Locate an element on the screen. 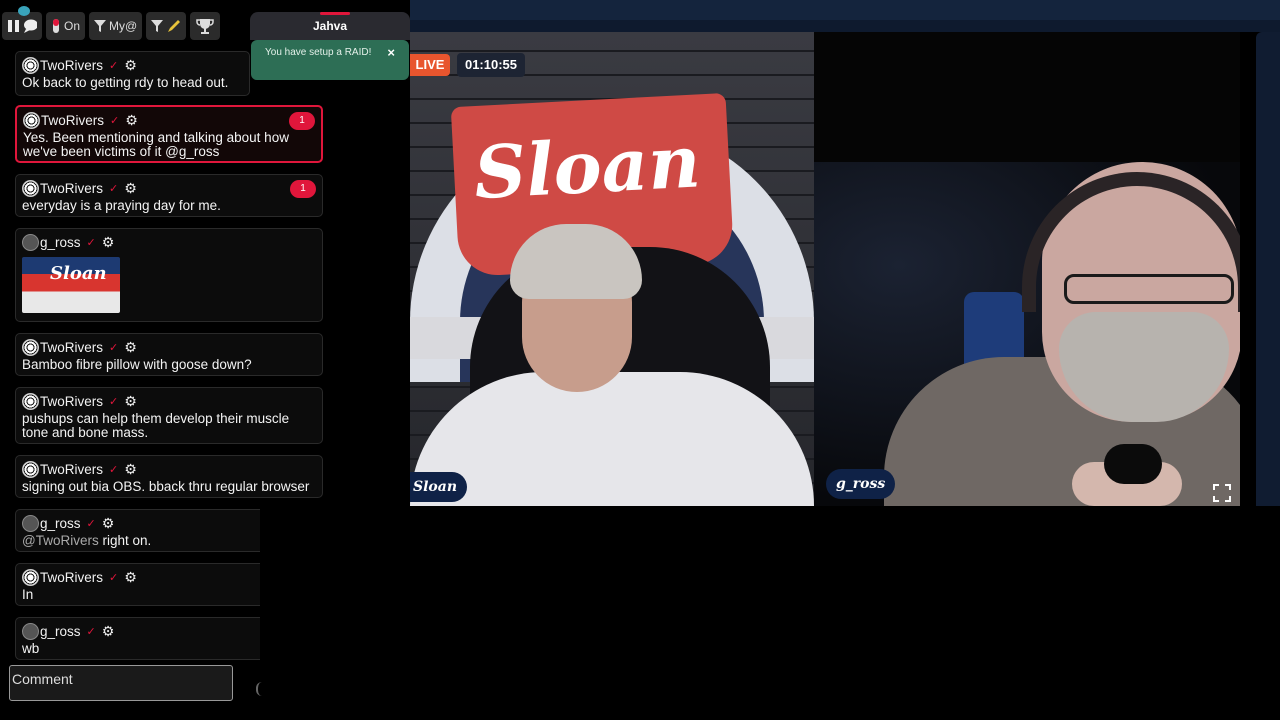  raid-notification-text: You have setup a RAID! is located at coordinates (318, 52).